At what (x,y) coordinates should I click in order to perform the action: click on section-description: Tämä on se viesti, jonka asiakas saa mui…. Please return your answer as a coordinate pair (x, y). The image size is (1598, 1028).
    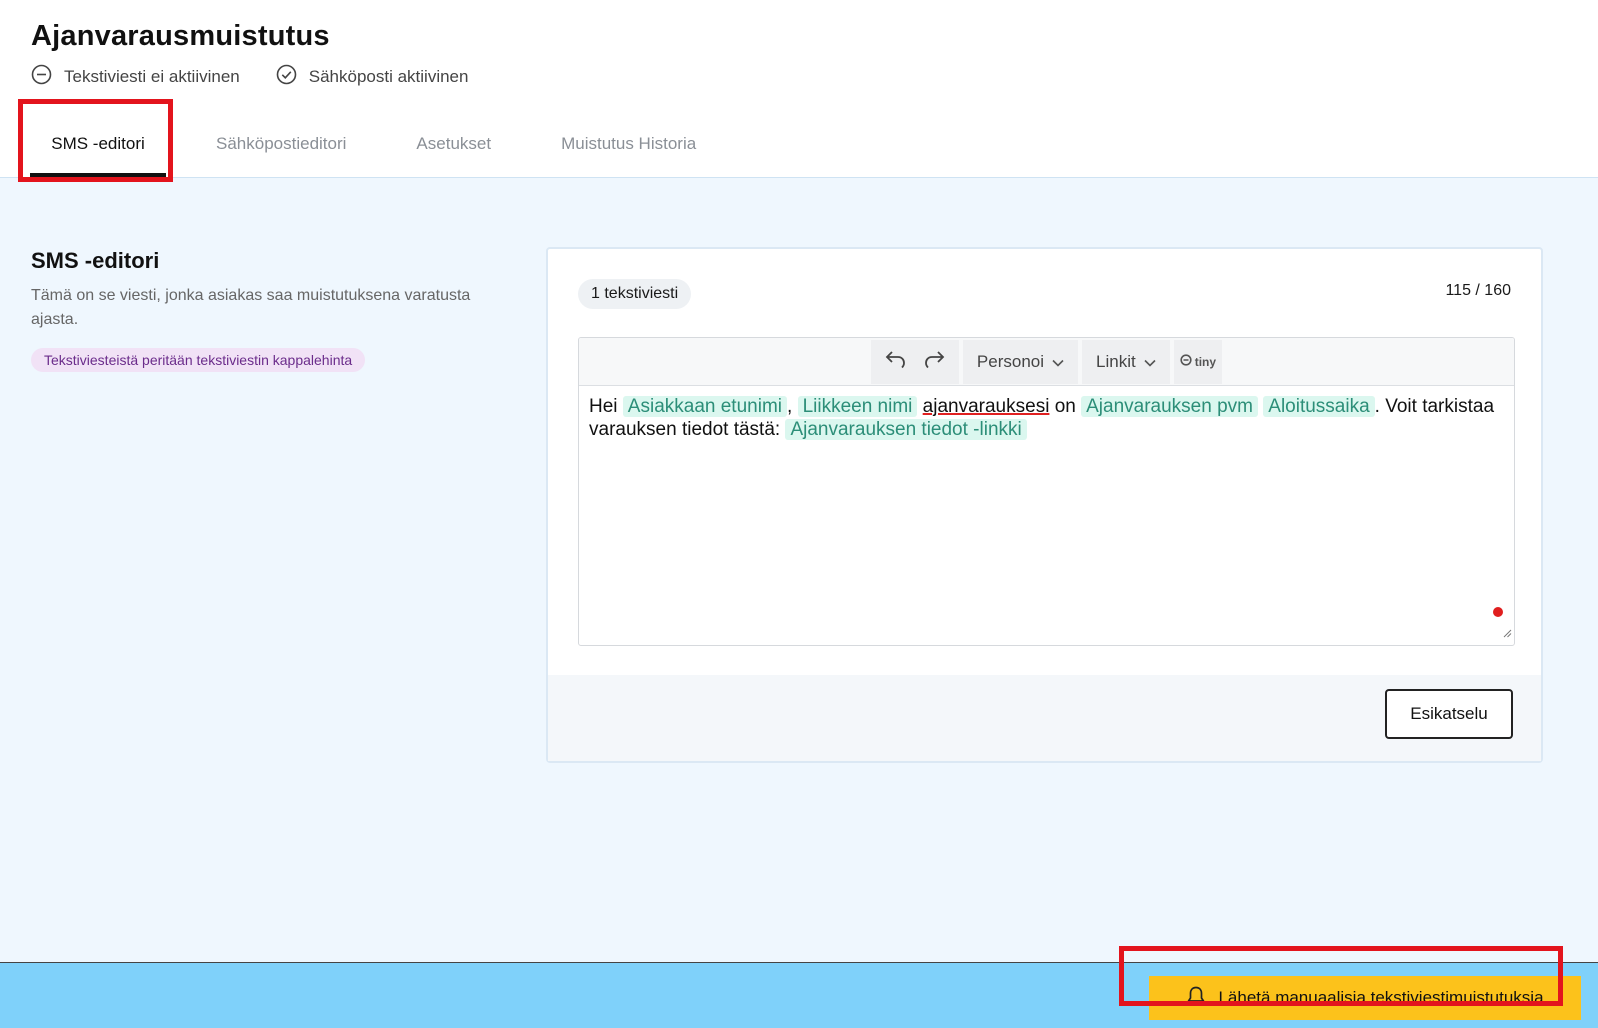
    Looking at the image, I should click on (251, 307).